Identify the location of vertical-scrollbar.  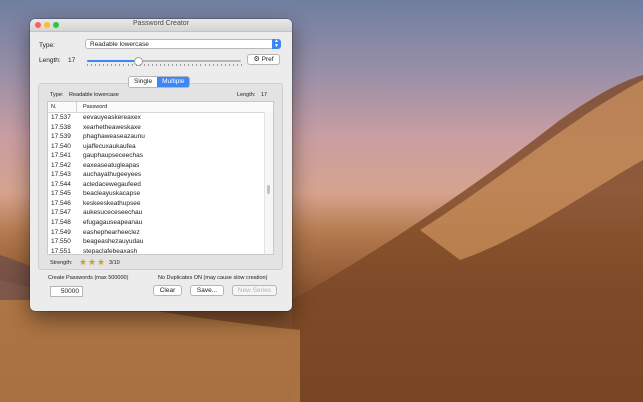
(268, 183).